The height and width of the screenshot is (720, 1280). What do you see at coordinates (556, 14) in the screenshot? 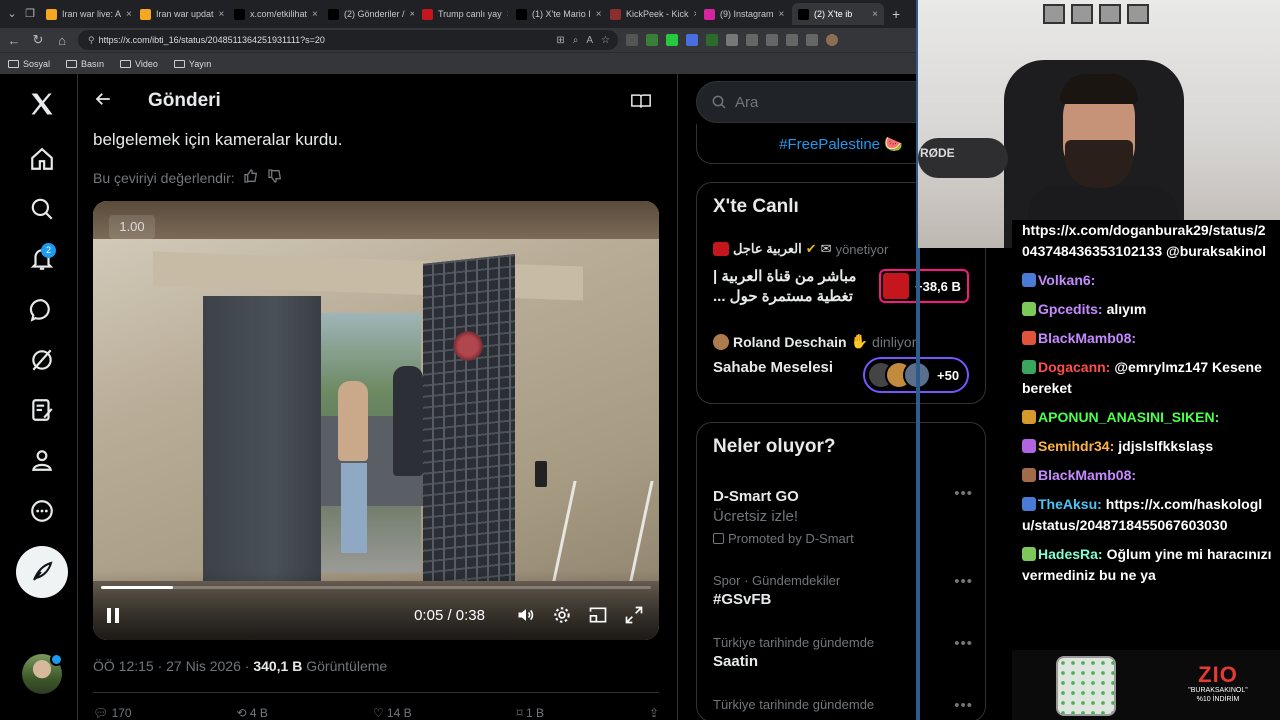
I see `browser-tab: (1) X'te Mario I ×` at bounding box center [556, 14].